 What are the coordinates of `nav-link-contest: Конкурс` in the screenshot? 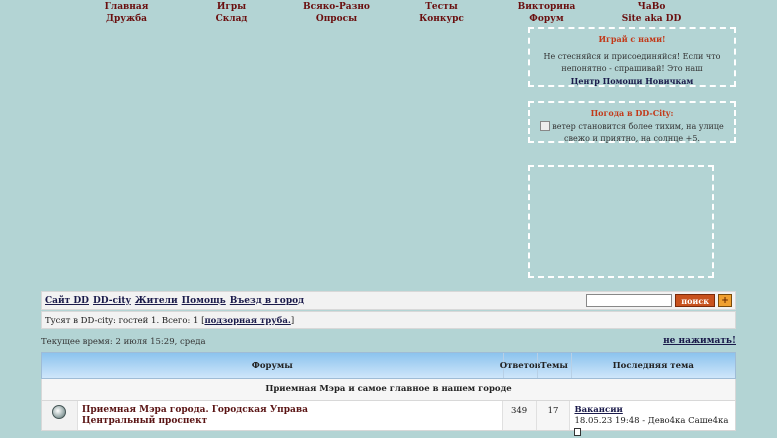 It's located at (441, 20).